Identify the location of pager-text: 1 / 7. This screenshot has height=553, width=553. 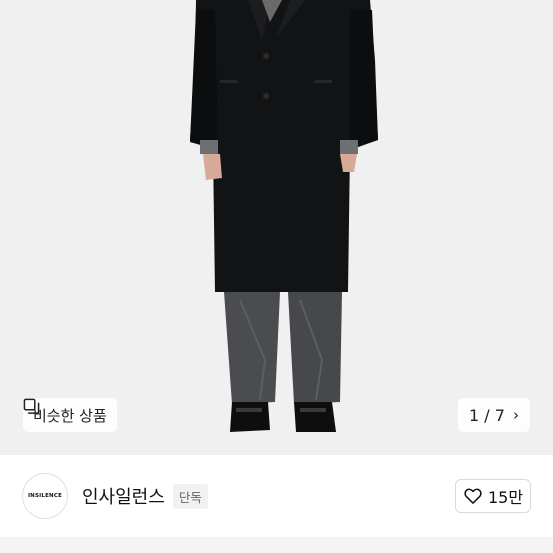
(487, 415).